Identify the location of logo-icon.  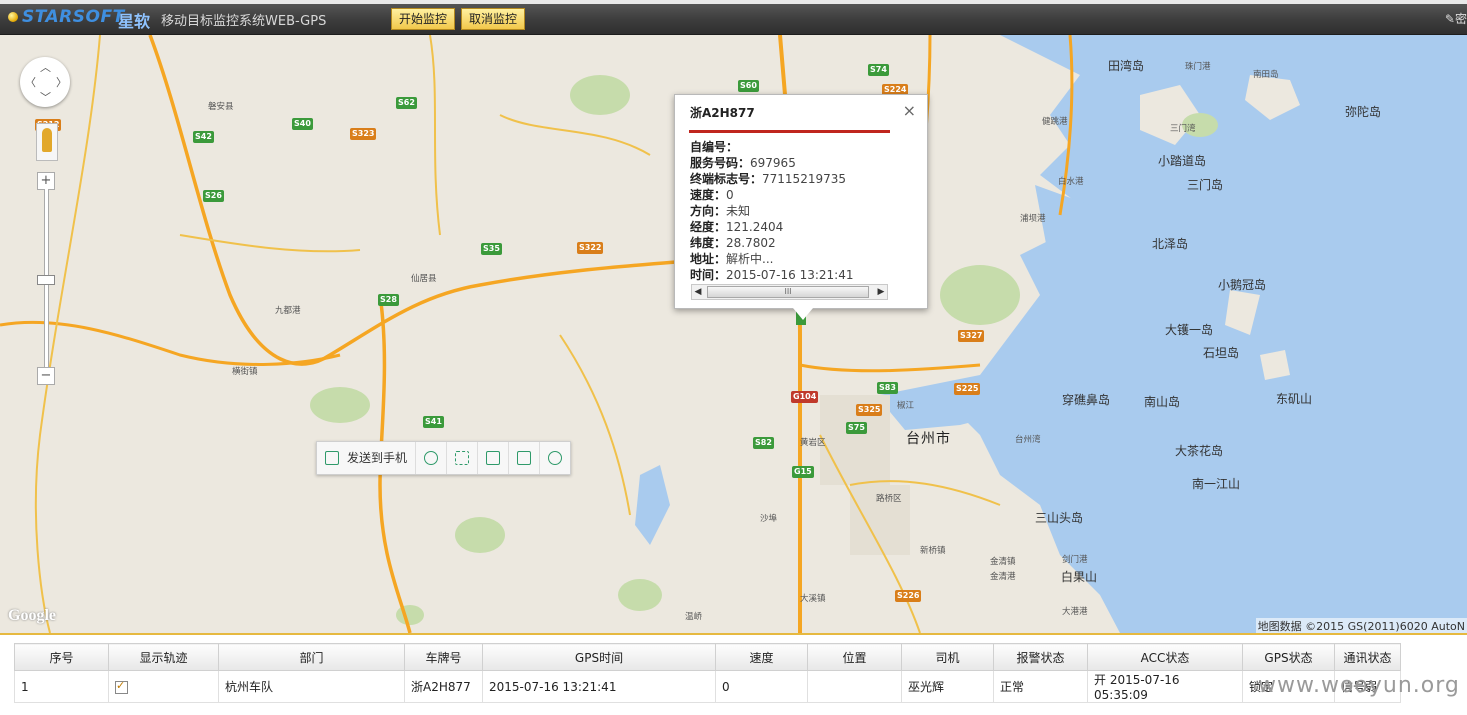
(13, 17).